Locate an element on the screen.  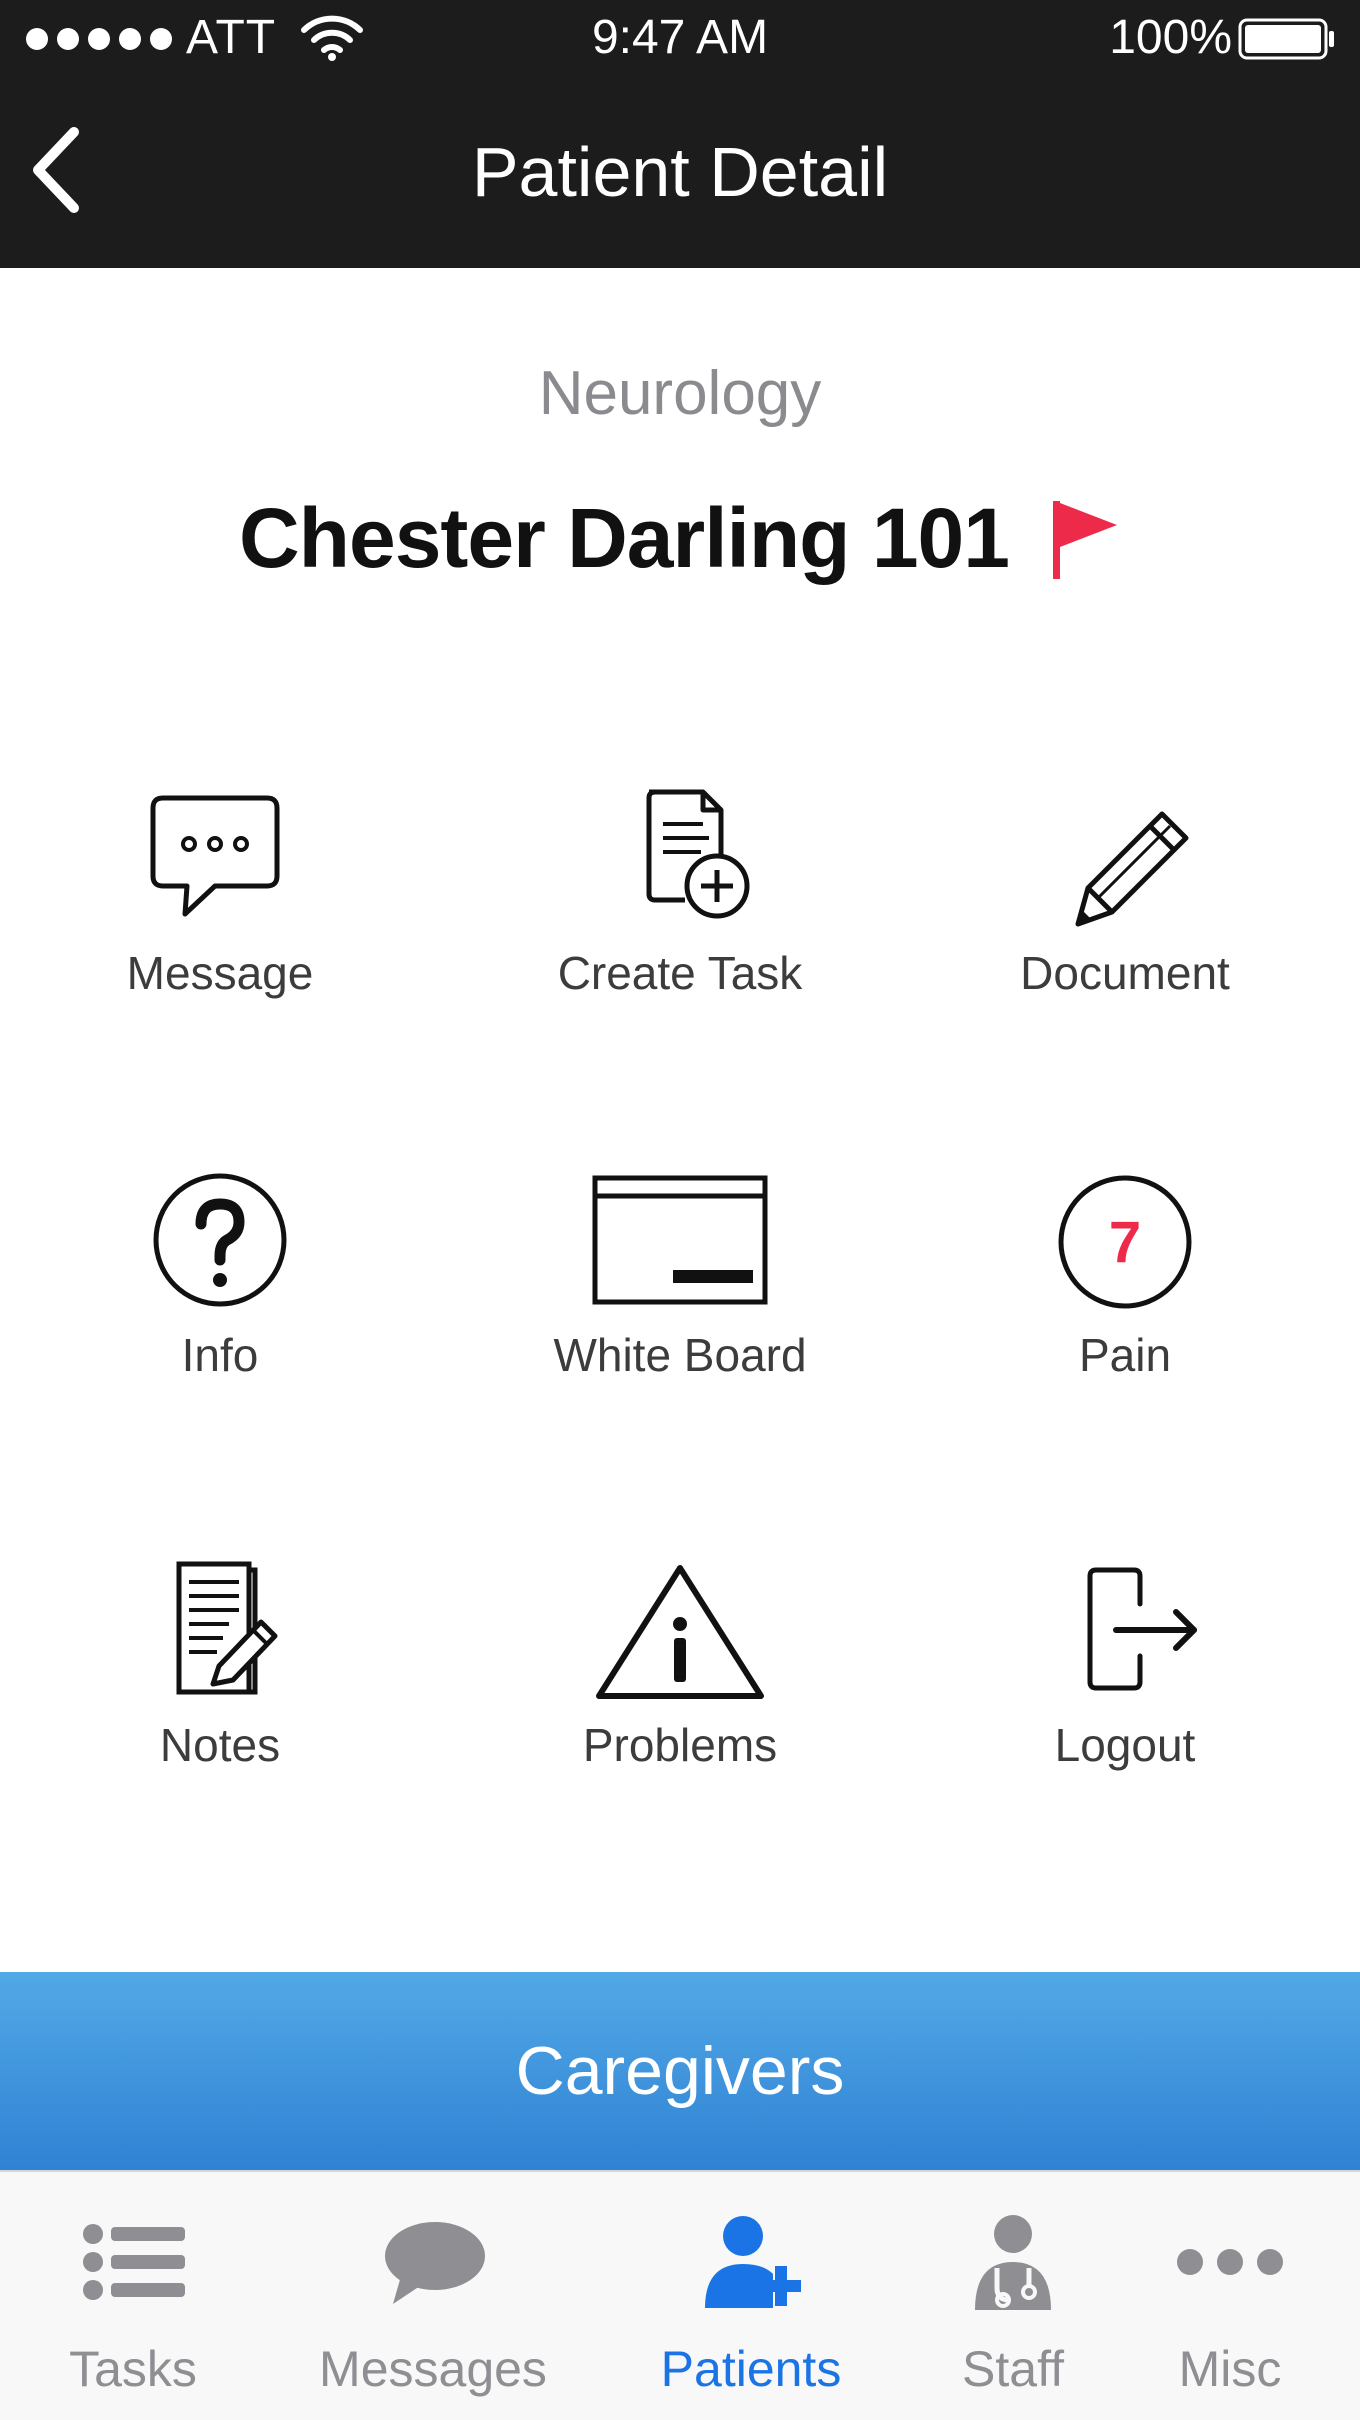
caregivers-button: Caregivers is located at coordinates (680, 2071).